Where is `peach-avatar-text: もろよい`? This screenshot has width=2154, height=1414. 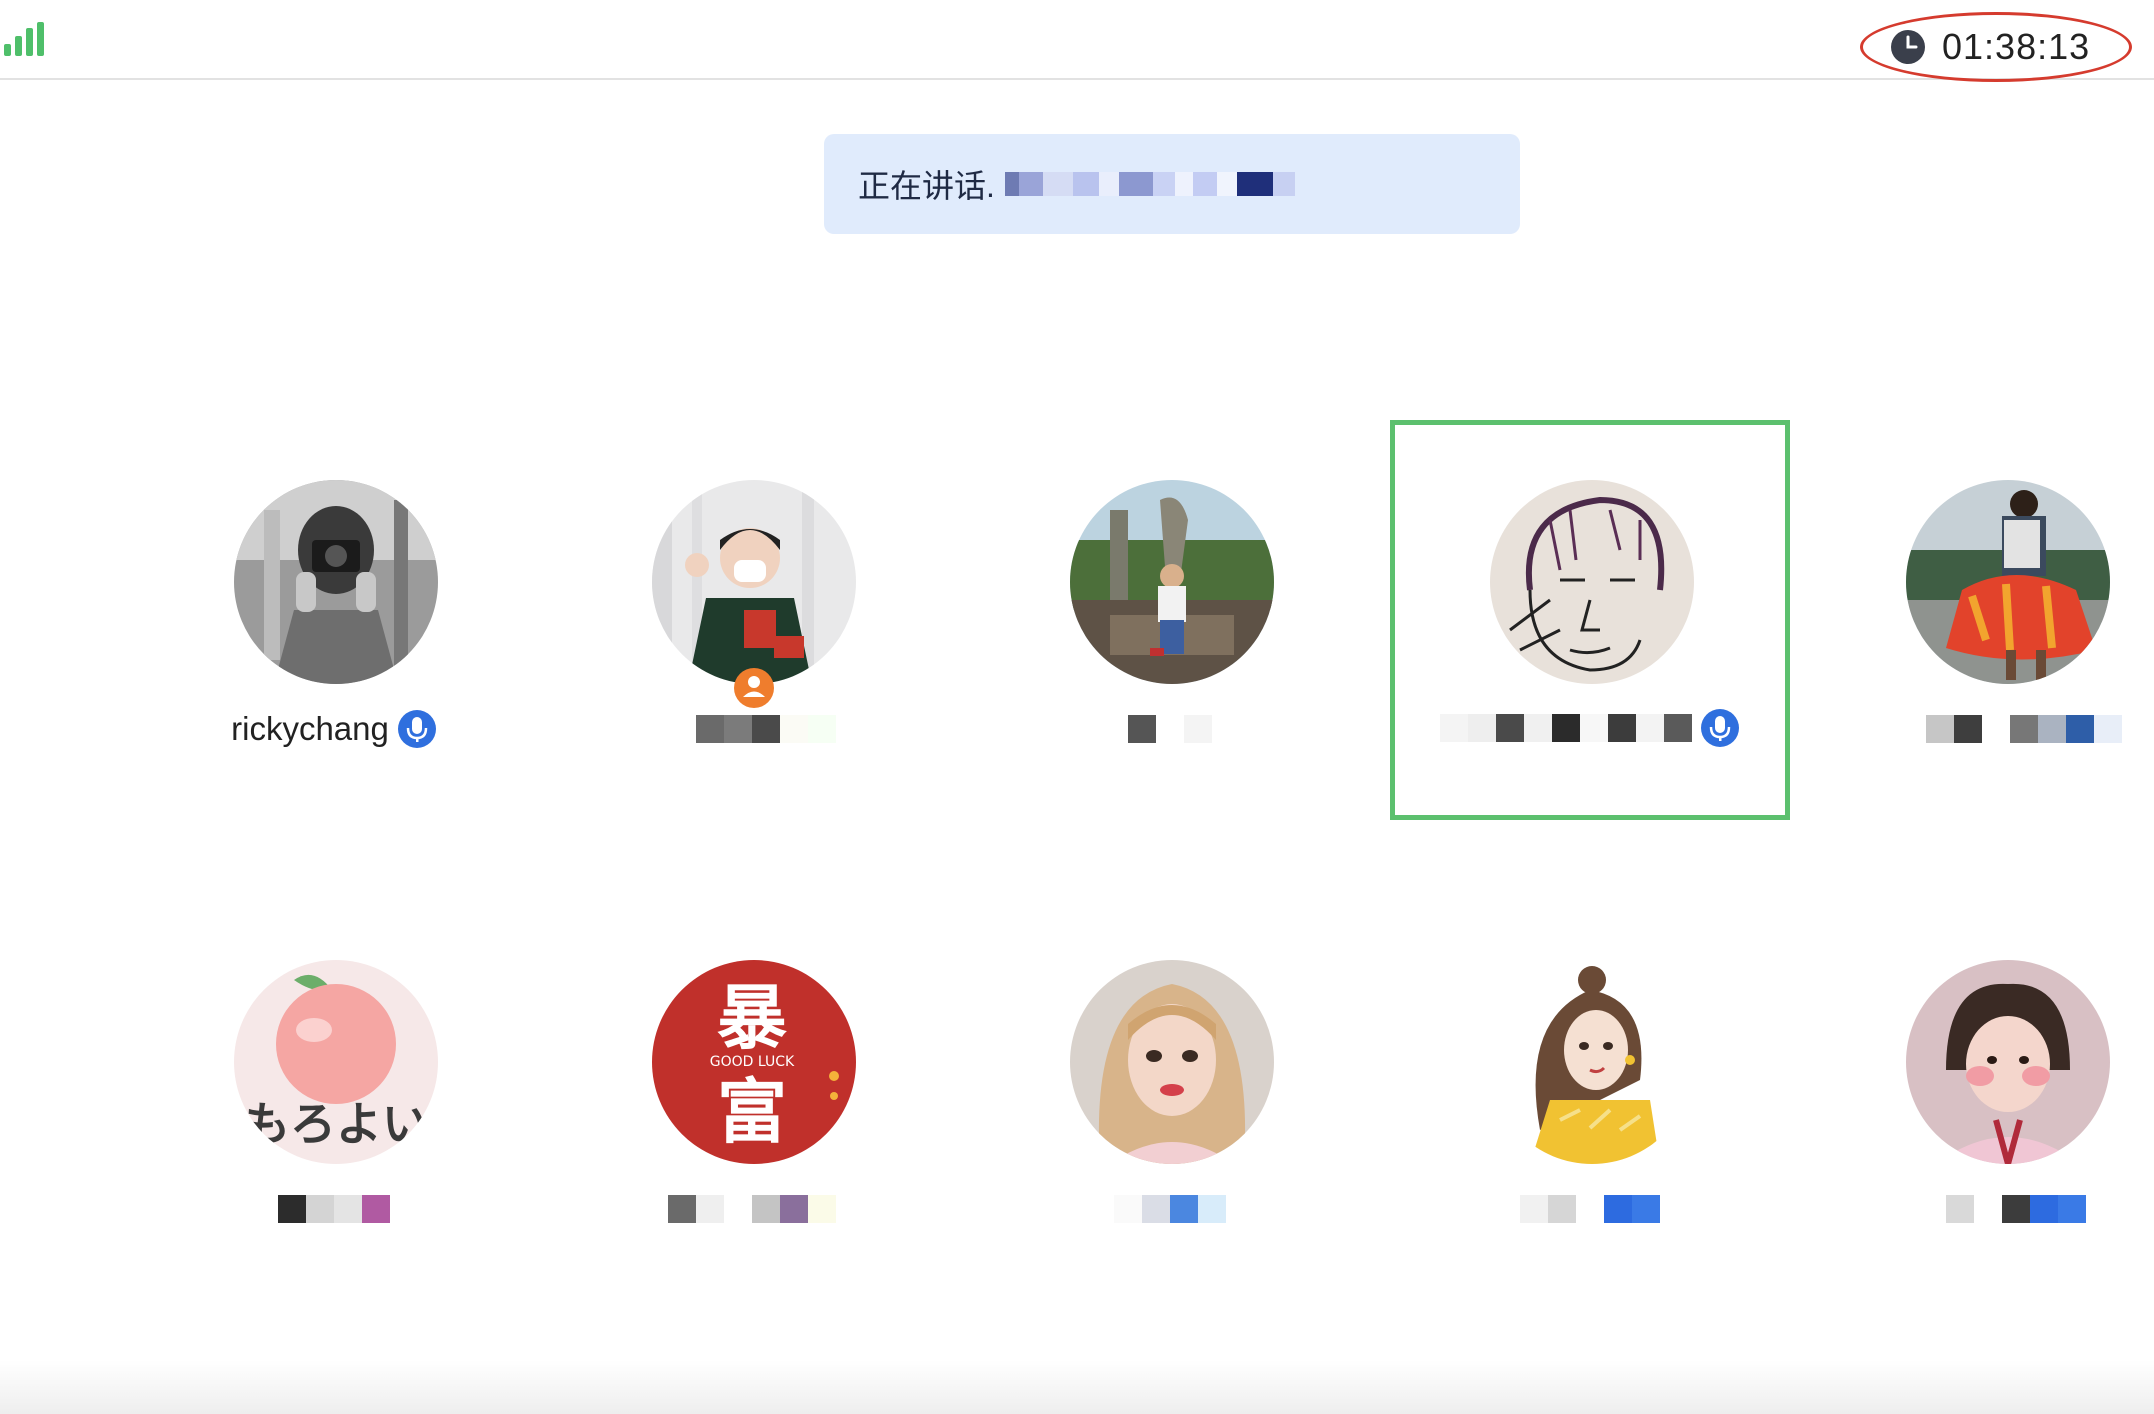
peach-avatar-text: もろよい is located at coordinates (336, 1124).